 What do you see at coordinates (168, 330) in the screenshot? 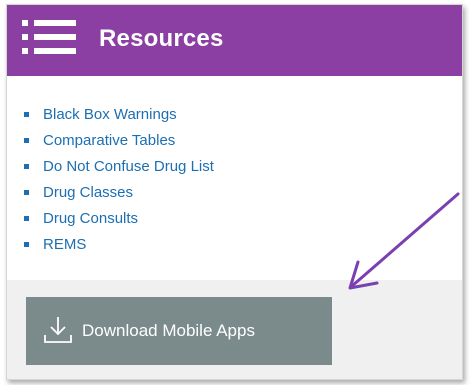
I see `download-mobile-apps-label: Download Mobile Apps` at bounding box center [168, 330].